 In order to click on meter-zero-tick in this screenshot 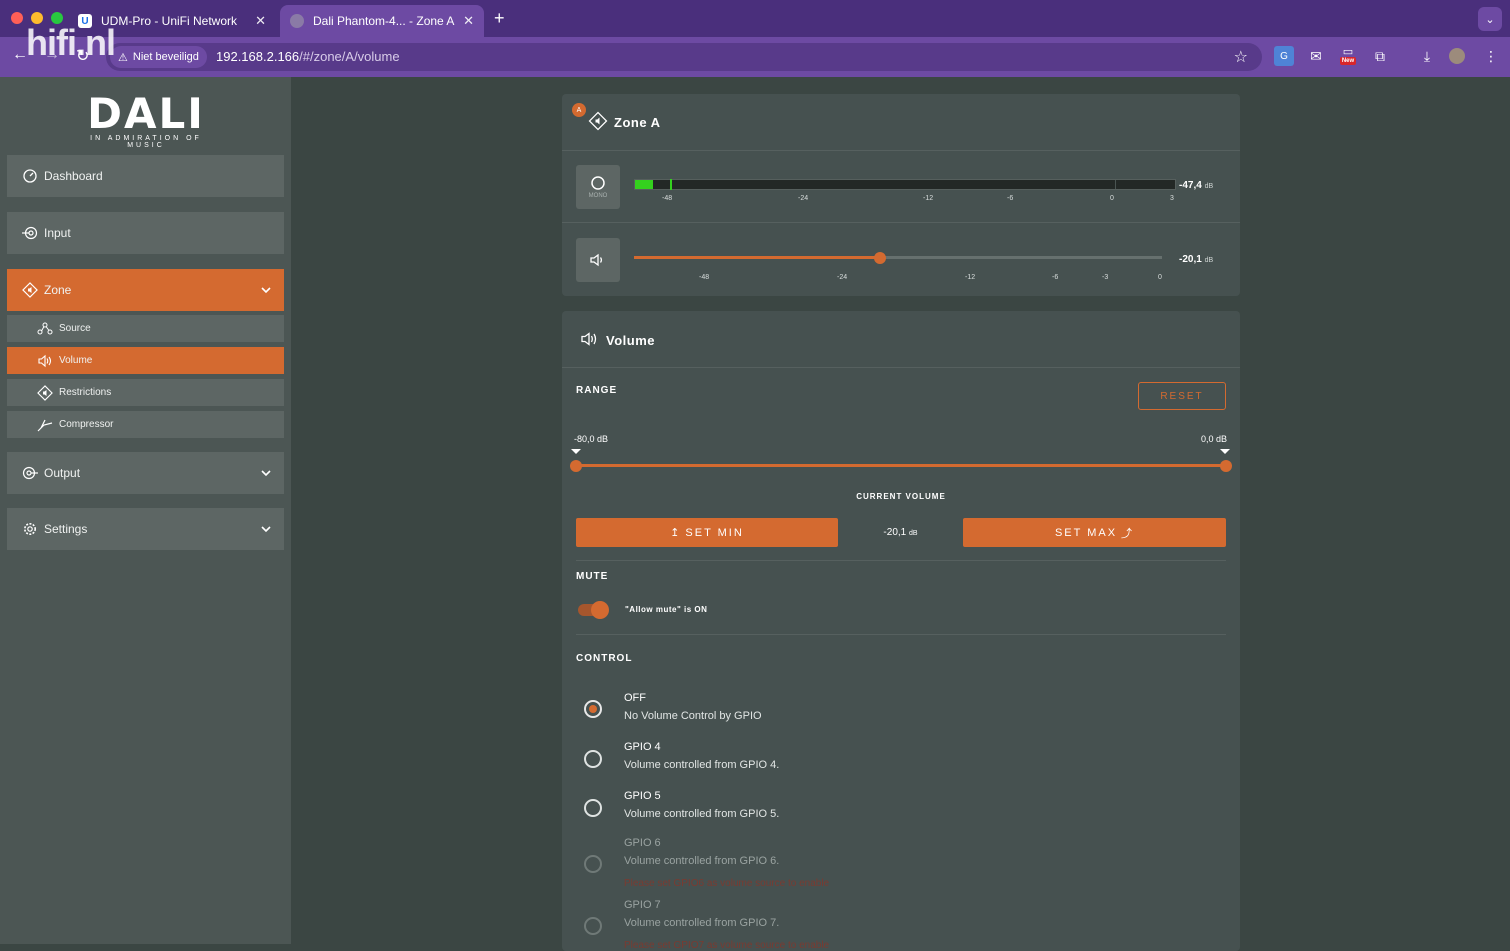, I will do `click(1115, 184)`.